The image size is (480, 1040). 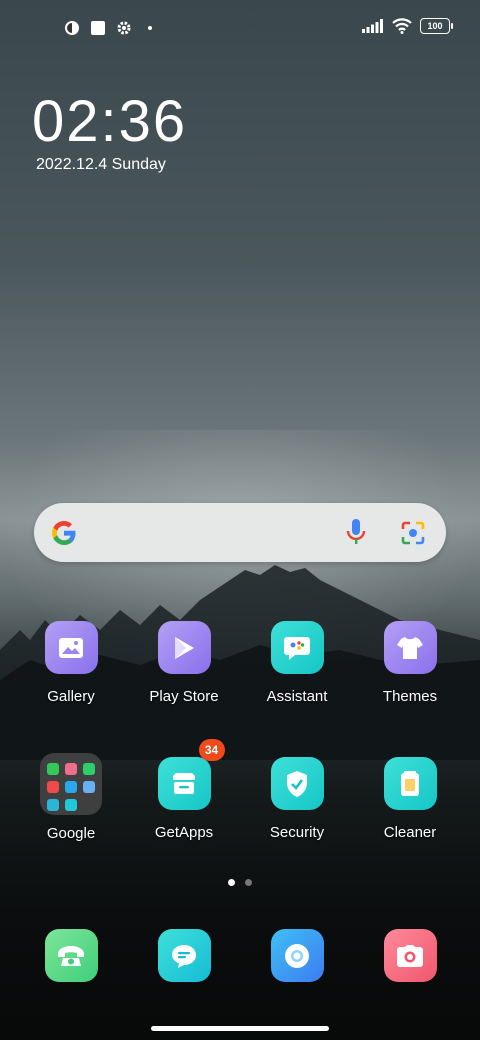 I want to click on app-getapps: 34 GetApps, so click(x=184, y=790).